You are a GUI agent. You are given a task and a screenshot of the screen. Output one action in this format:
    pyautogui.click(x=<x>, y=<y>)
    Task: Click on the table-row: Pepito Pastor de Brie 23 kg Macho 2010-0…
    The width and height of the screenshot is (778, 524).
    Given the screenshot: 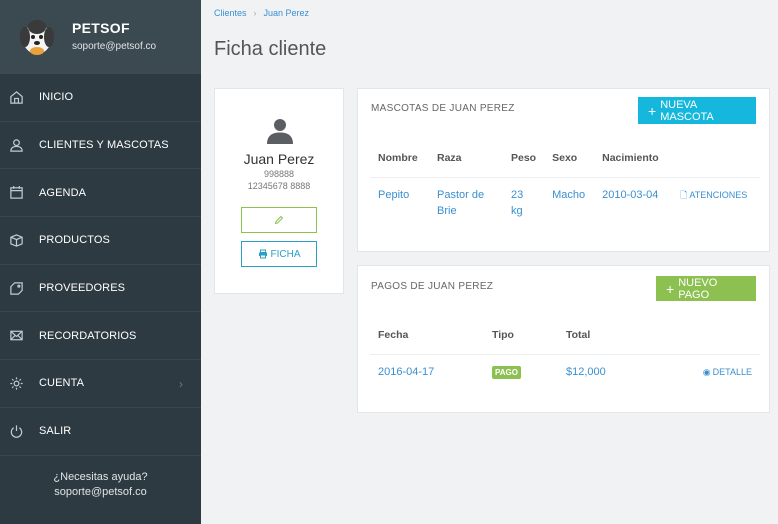 What is the action you would take?
    pyautogui.click(x=565, y=202)
    